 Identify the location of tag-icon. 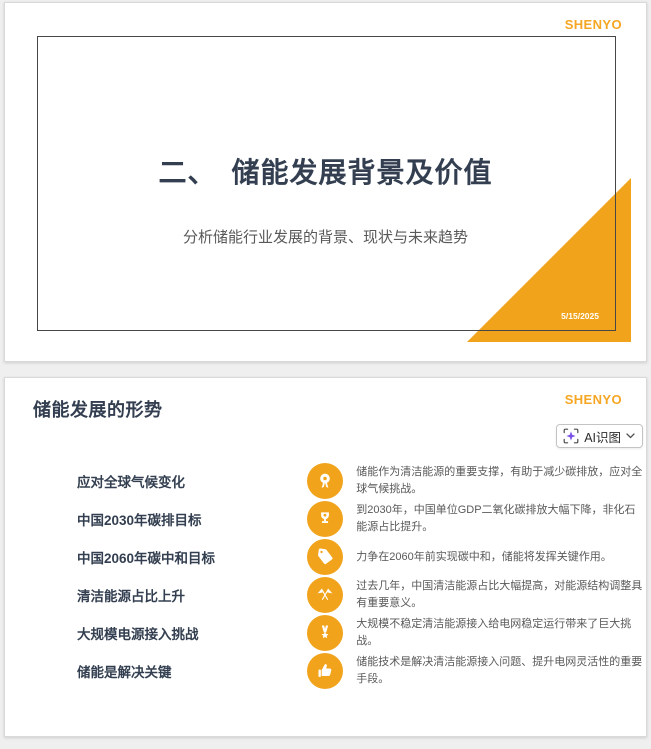
(325, 557).